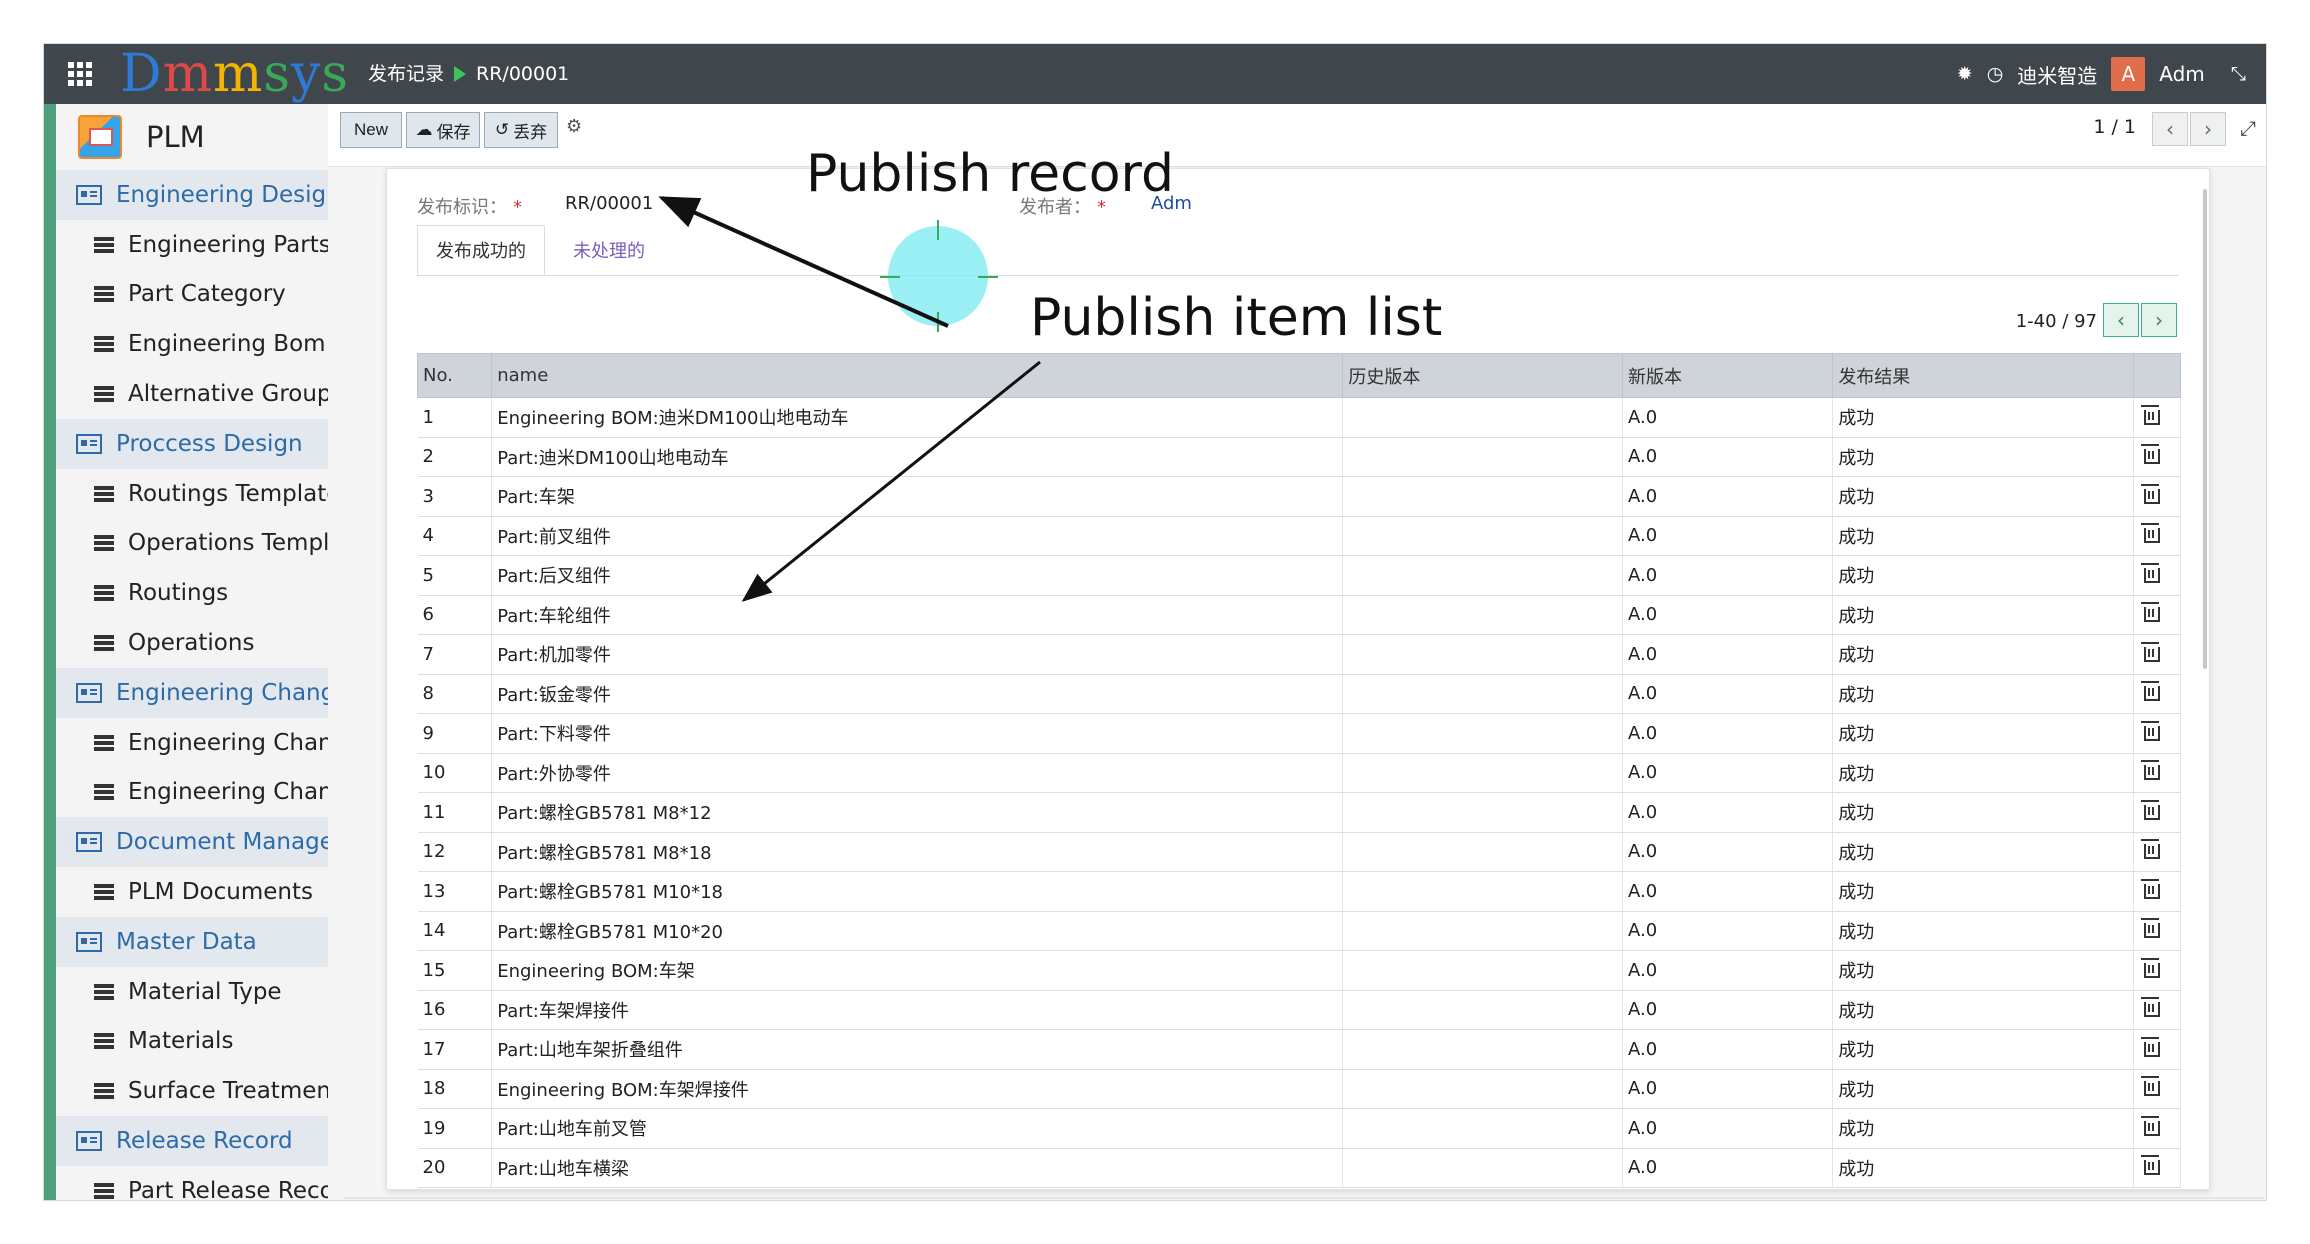 The image size is (2310, 1244). Describe the element at coordinates (917, 375) in the screenshot. I see `column-header-name: name` at that location.